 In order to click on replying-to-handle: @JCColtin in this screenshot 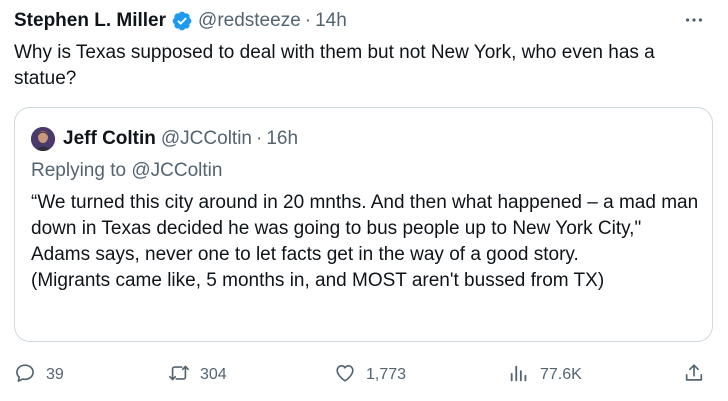, I will do `click(176, 170)`.